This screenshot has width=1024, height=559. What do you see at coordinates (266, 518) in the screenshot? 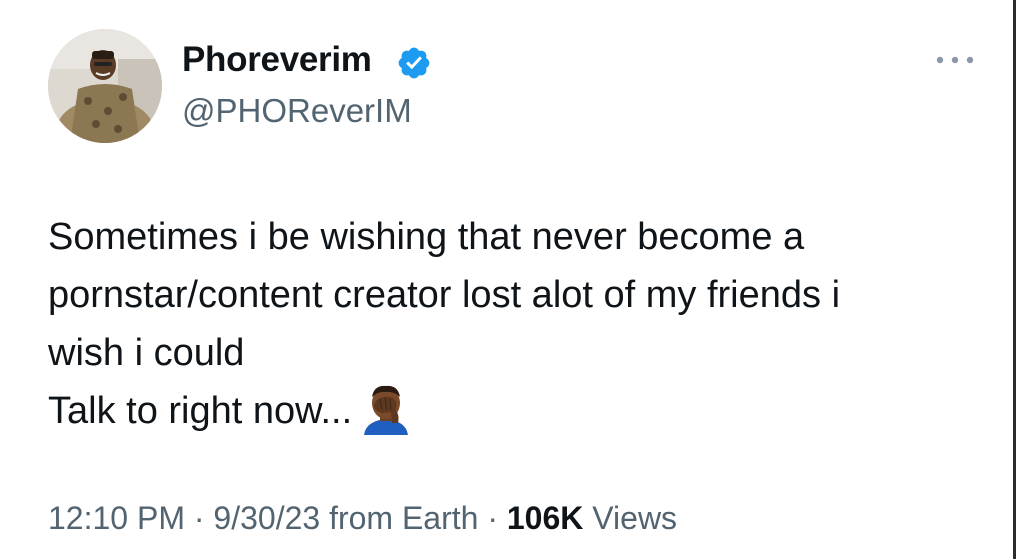
I see `timestamp-date: 9/30/23` at bounding box center [266, 518].